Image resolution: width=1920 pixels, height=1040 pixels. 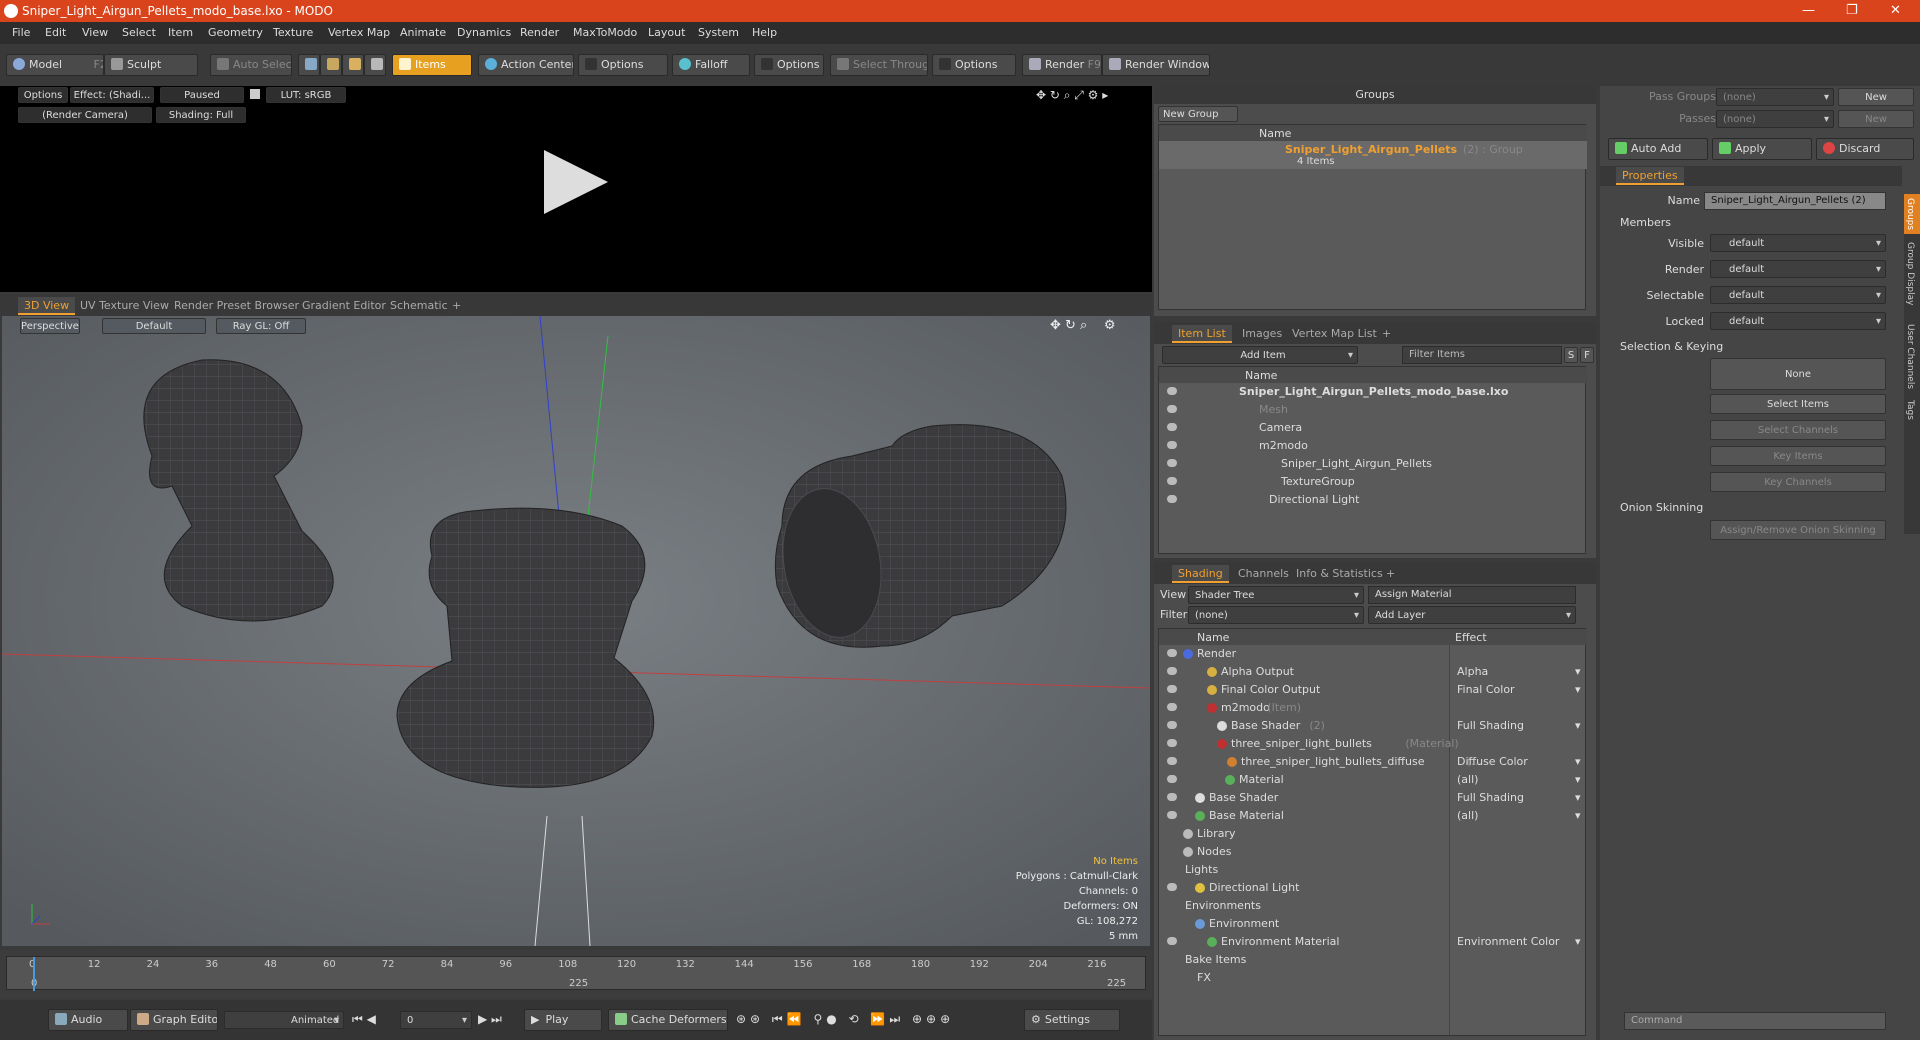 I want to click on auto-add-button: Auto Add, so click(x=1658, y=149).